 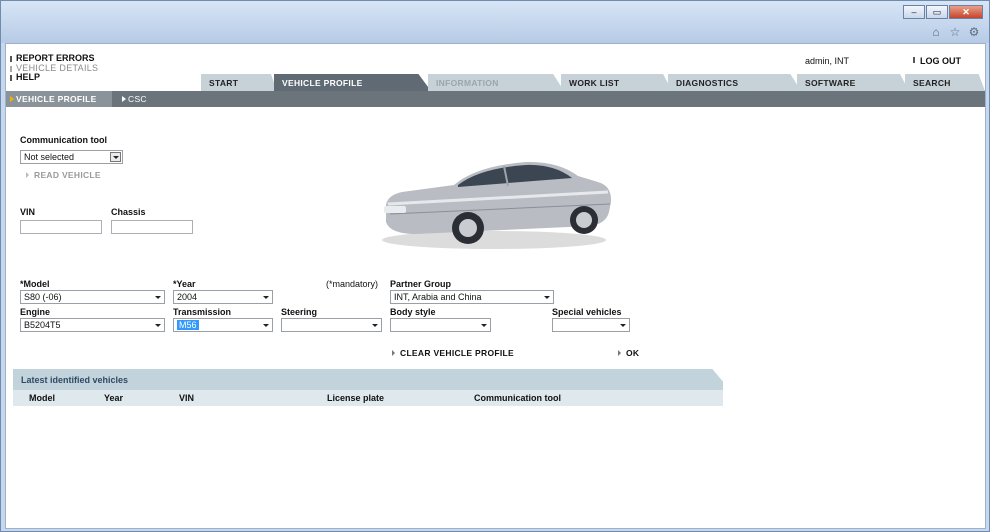 What do you see at coordinates (54, 68) in the screenshot?
I see `top-links: REPORT ERRORS VEHICLE DETAILS HELP` at bounding box center [54, 68].